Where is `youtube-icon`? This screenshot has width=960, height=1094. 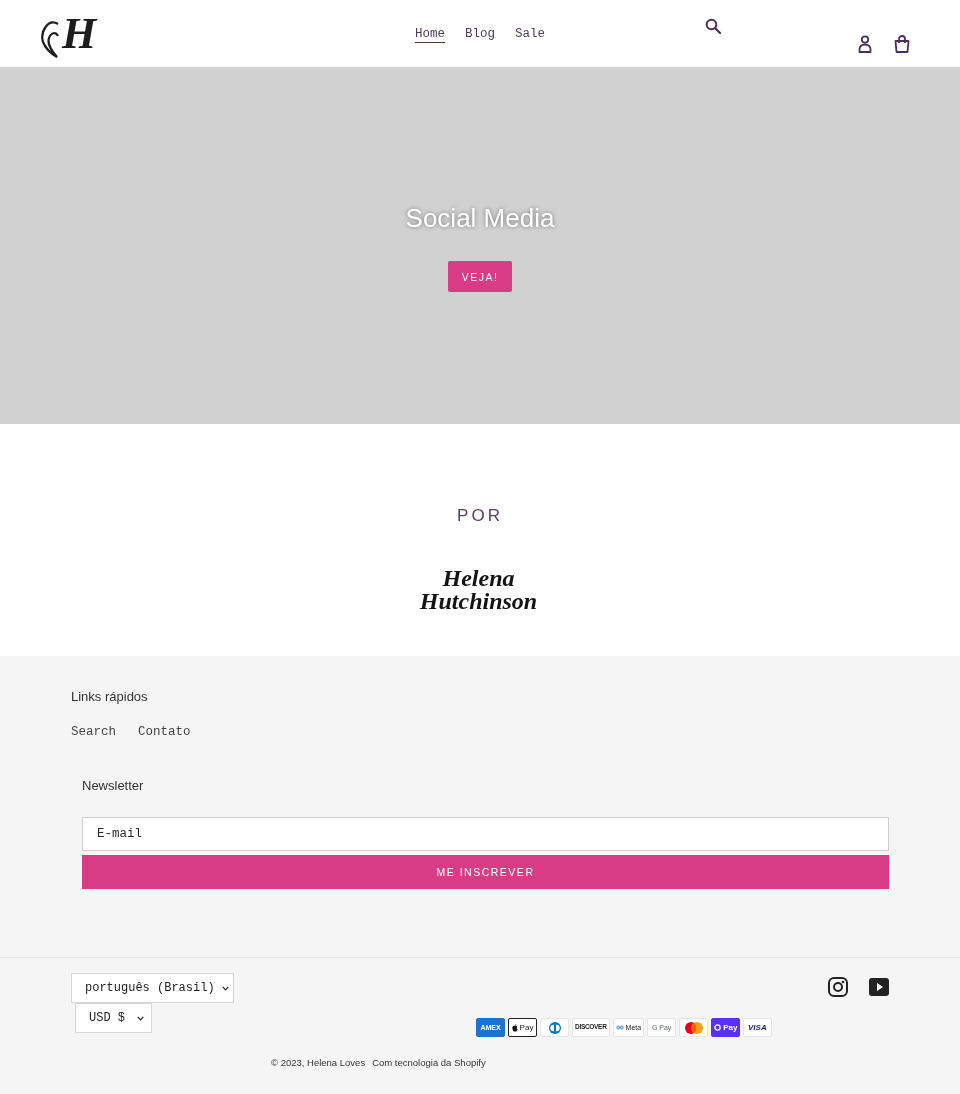 youtube-icon is located at coordinates (879, 987).